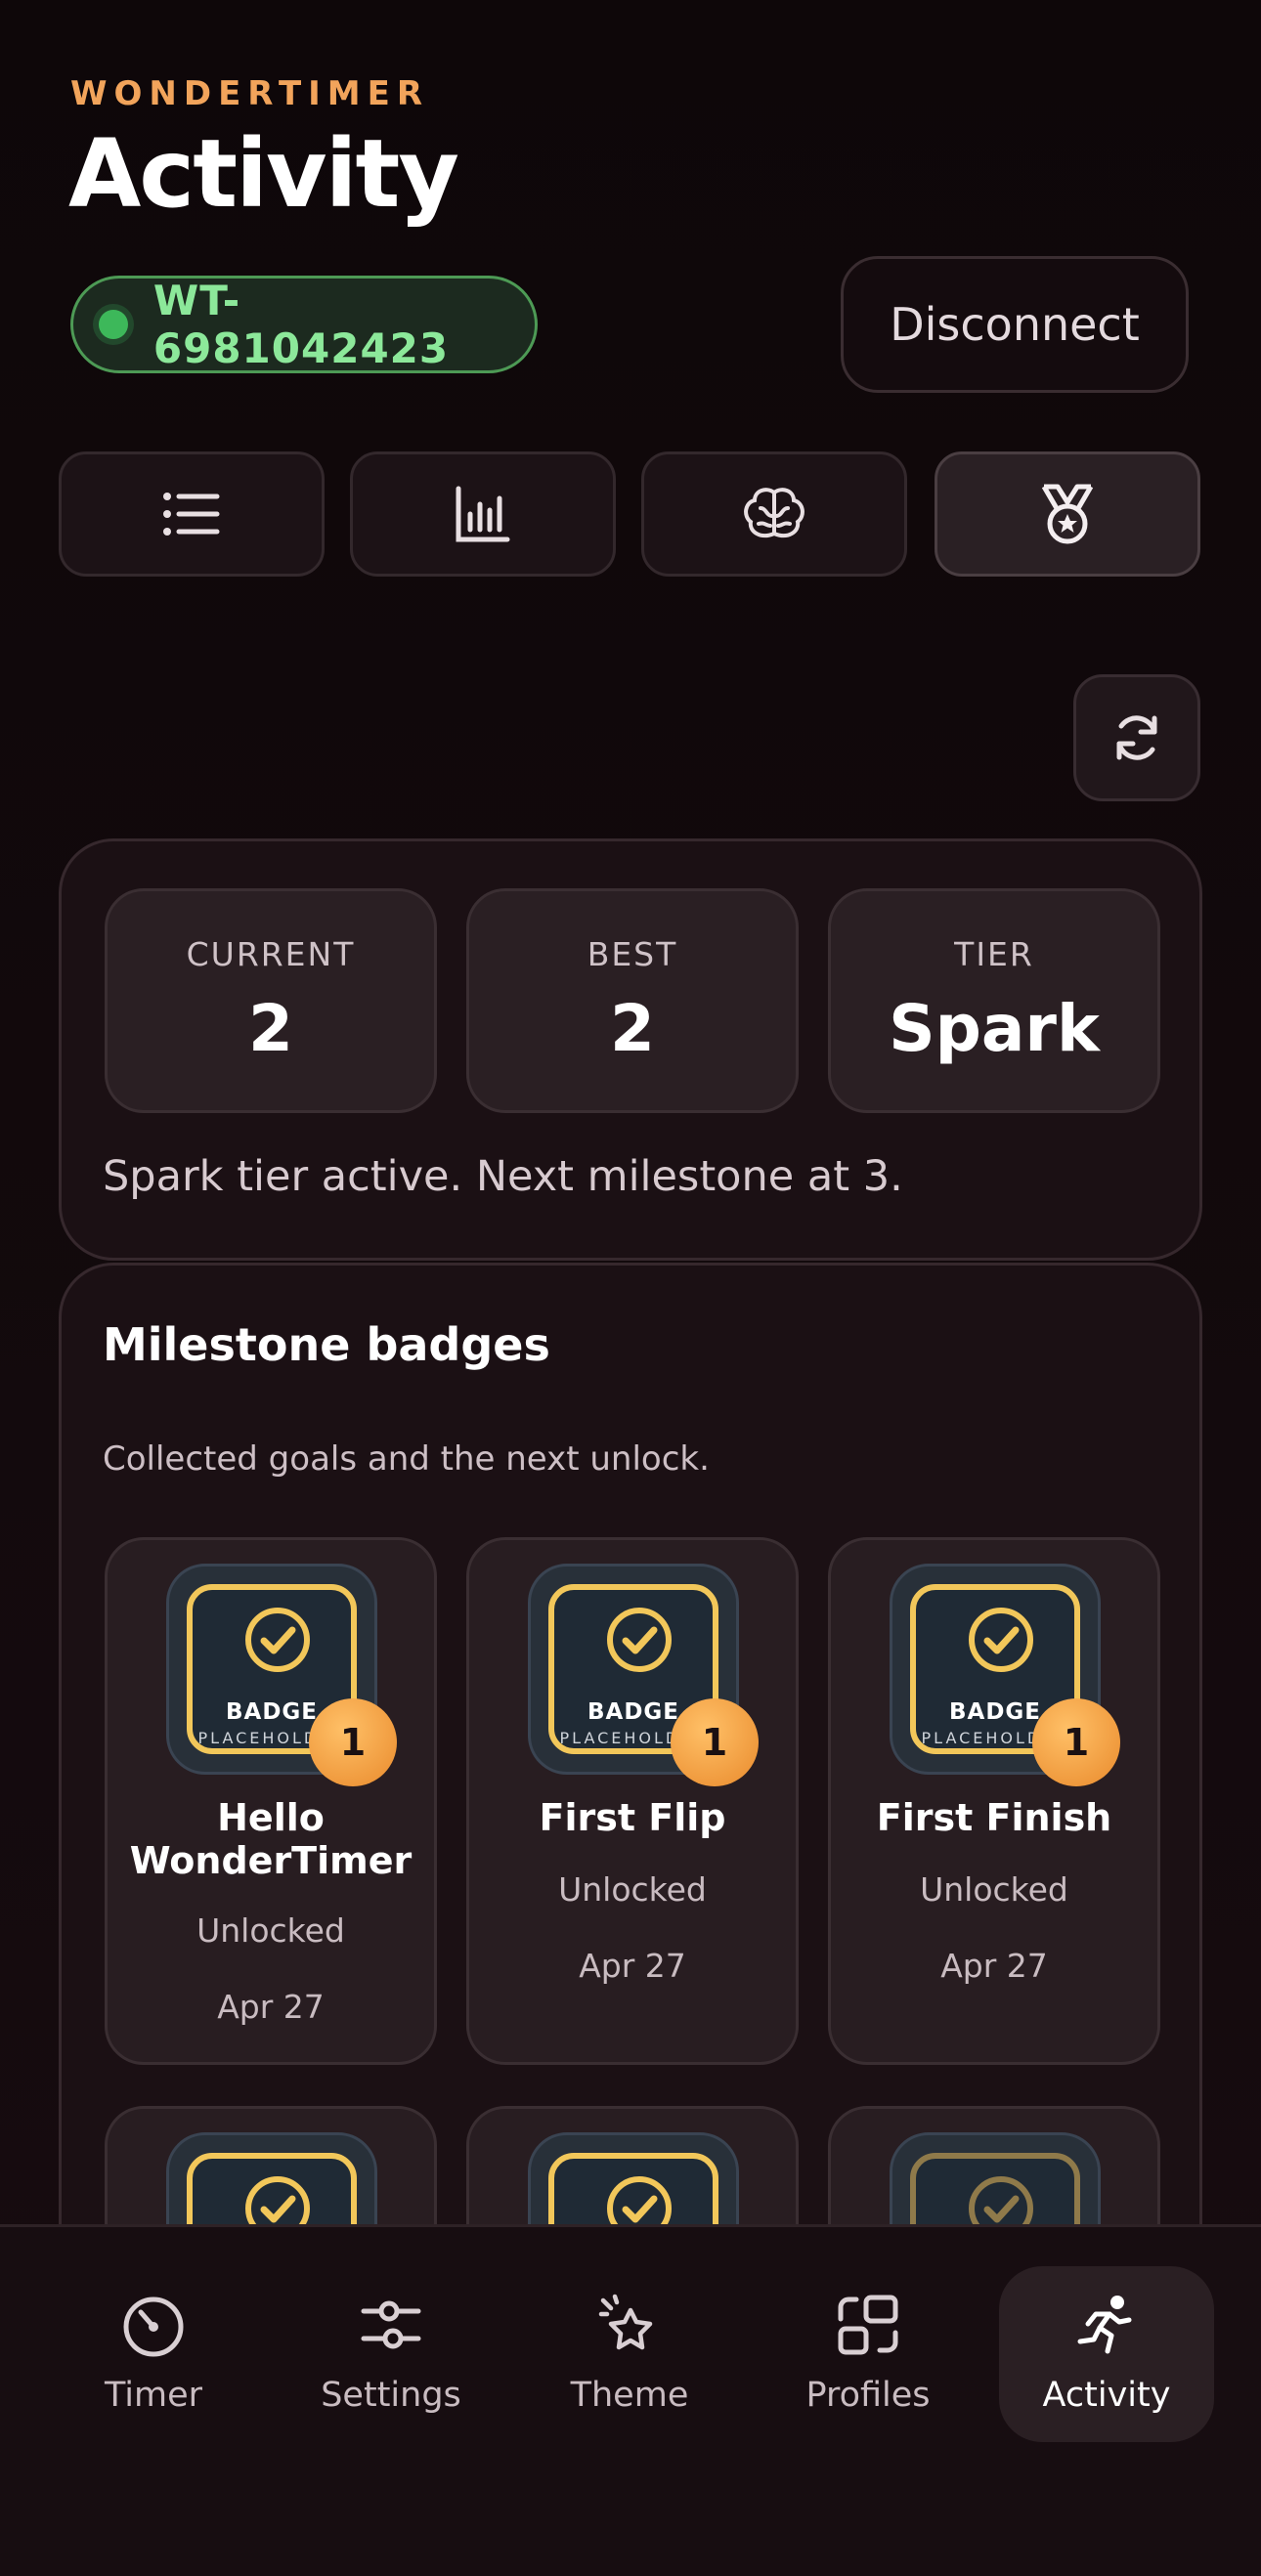 This screenshot has height=2576, width=1261. Describe the element at coordinates (1015, 325) in the screenshot. I see `disconnect-button: Disconnect` at that location.